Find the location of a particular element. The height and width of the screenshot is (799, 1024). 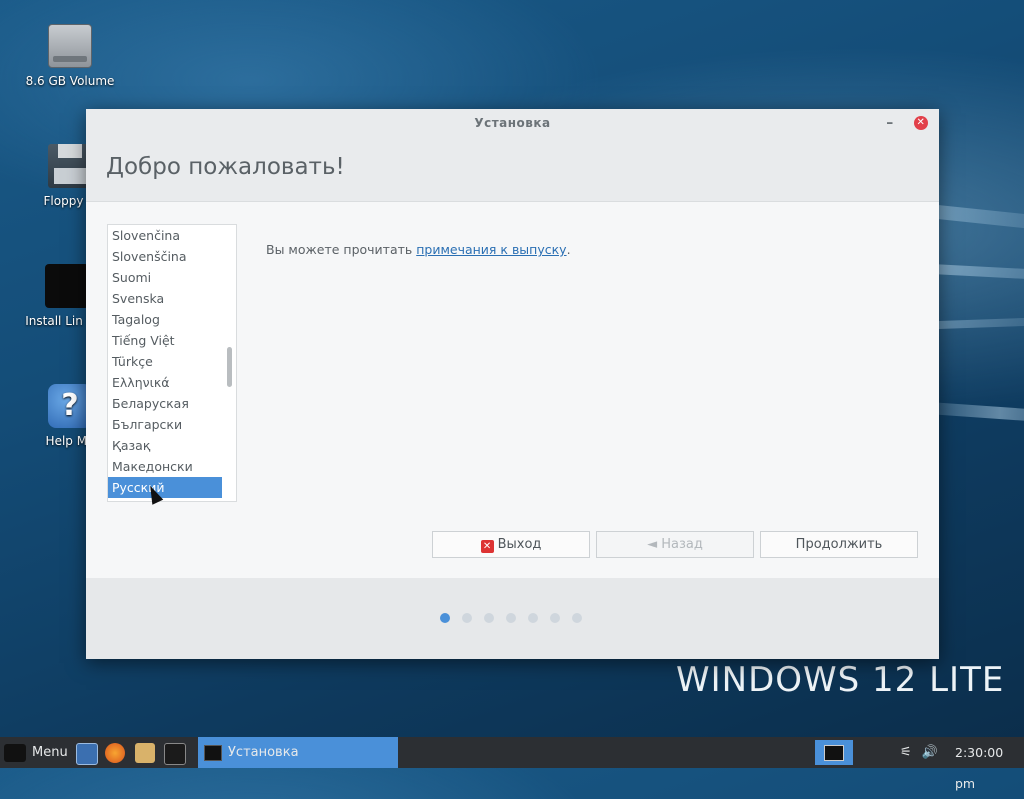

release-notes-suffix: . is located at coordinates (568, 249).